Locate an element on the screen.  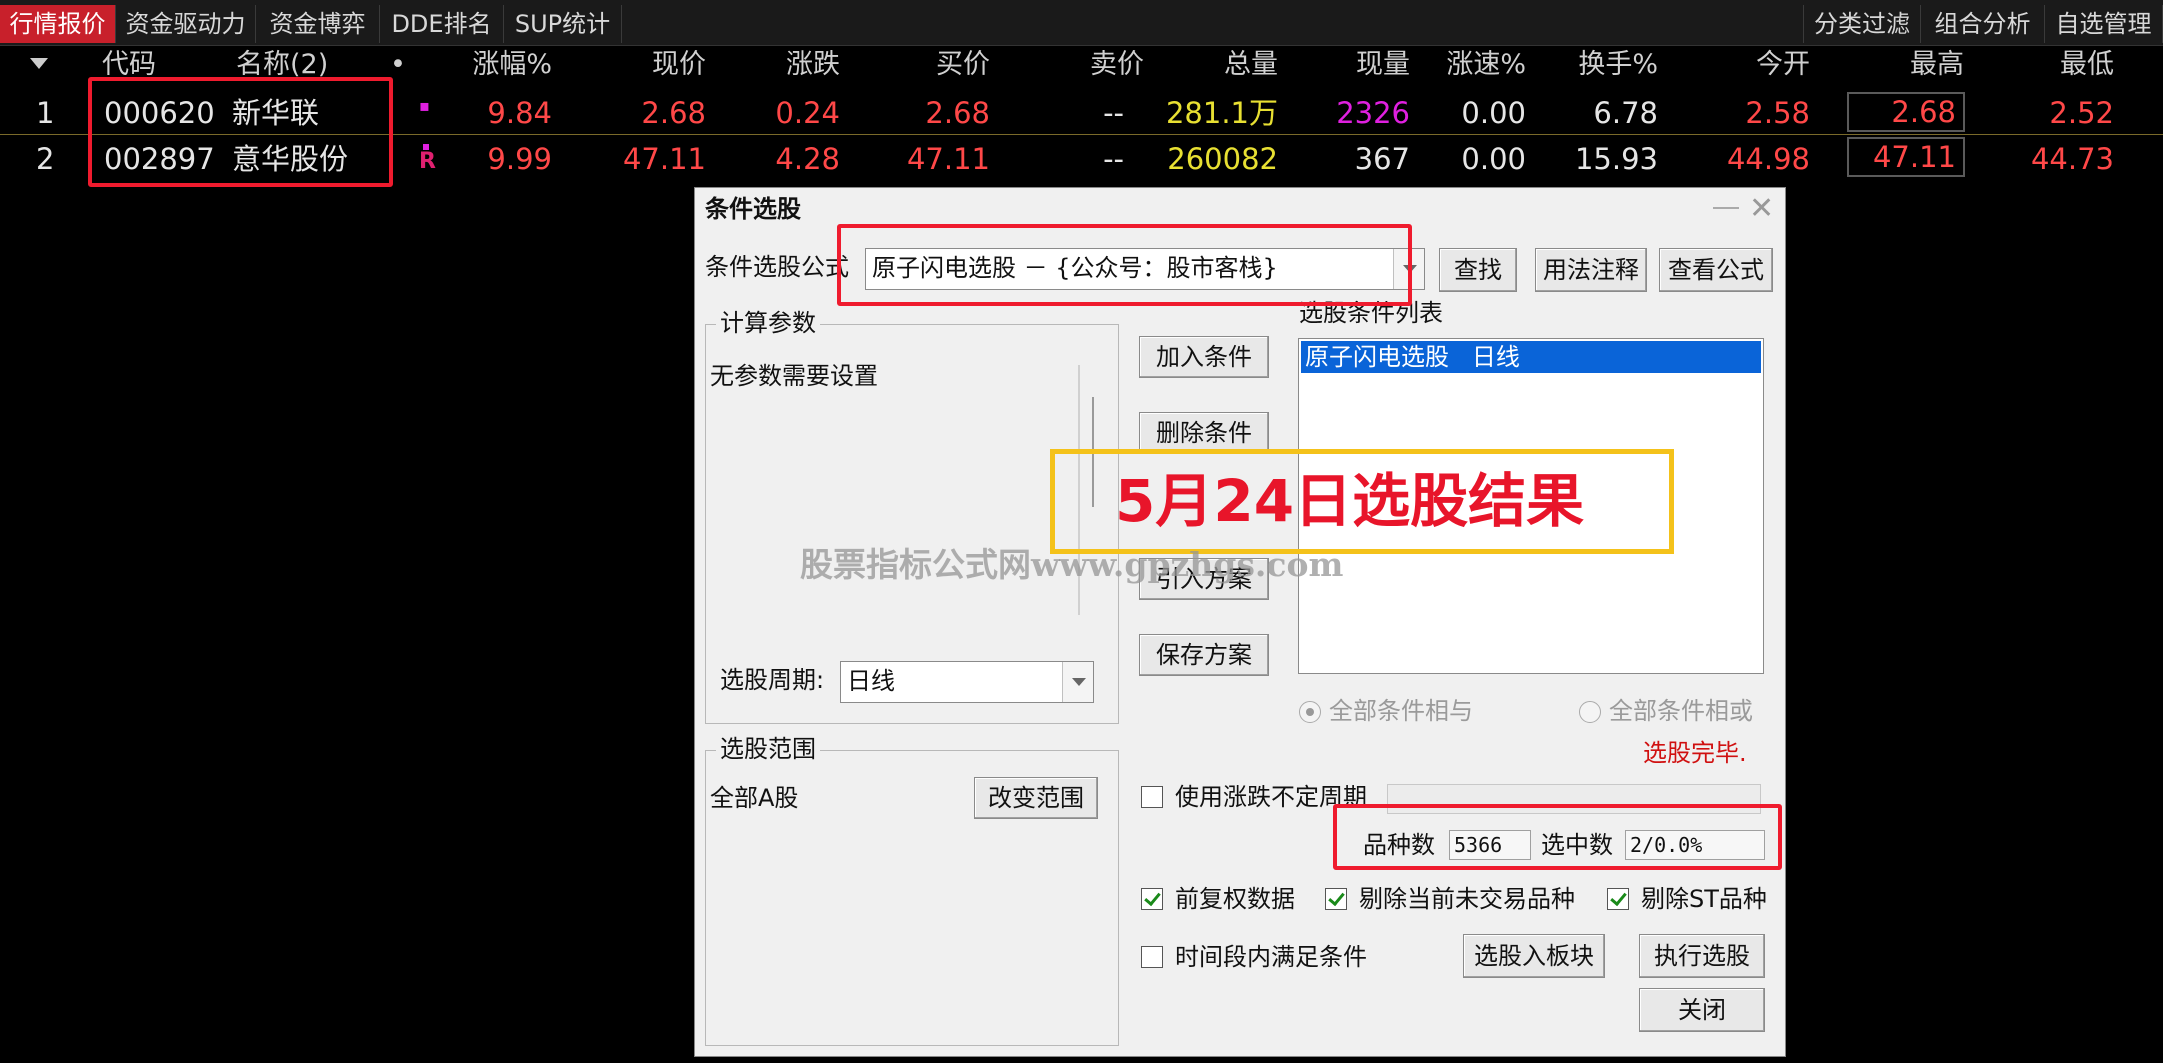
tab-sup-stats: SUP统计 is located at coordinates (563, 24).